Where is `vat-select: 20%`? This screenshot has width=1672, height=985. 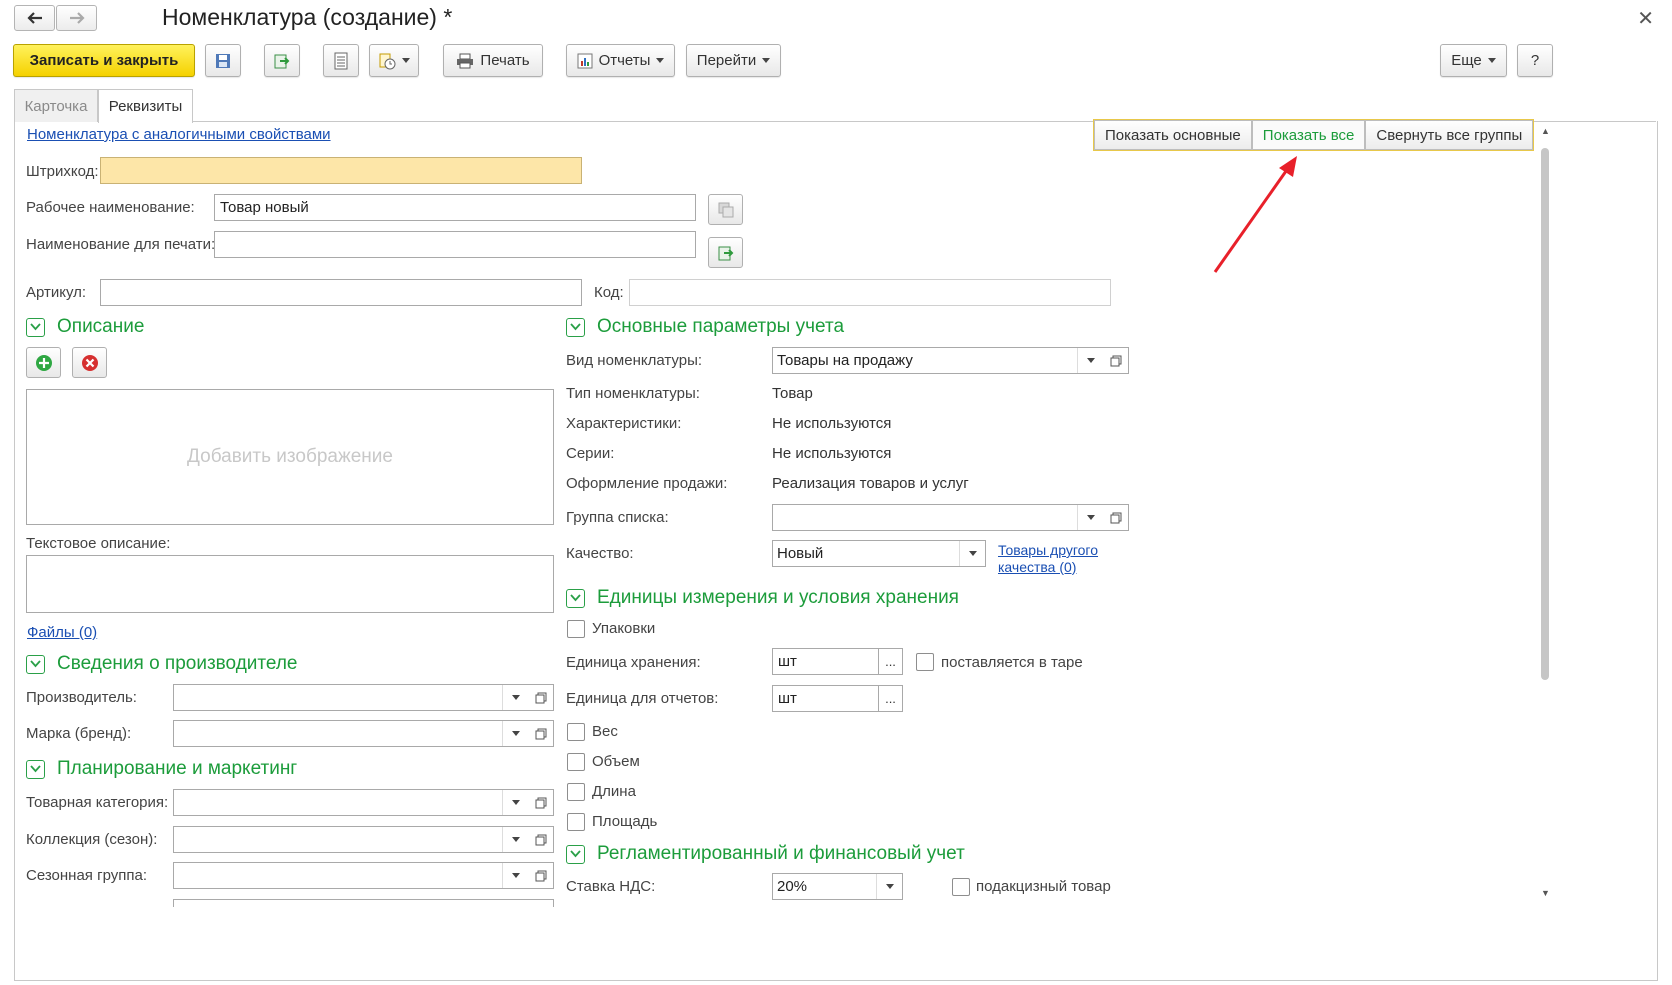 vat-select: 20% is located at coordinates (837, 886).